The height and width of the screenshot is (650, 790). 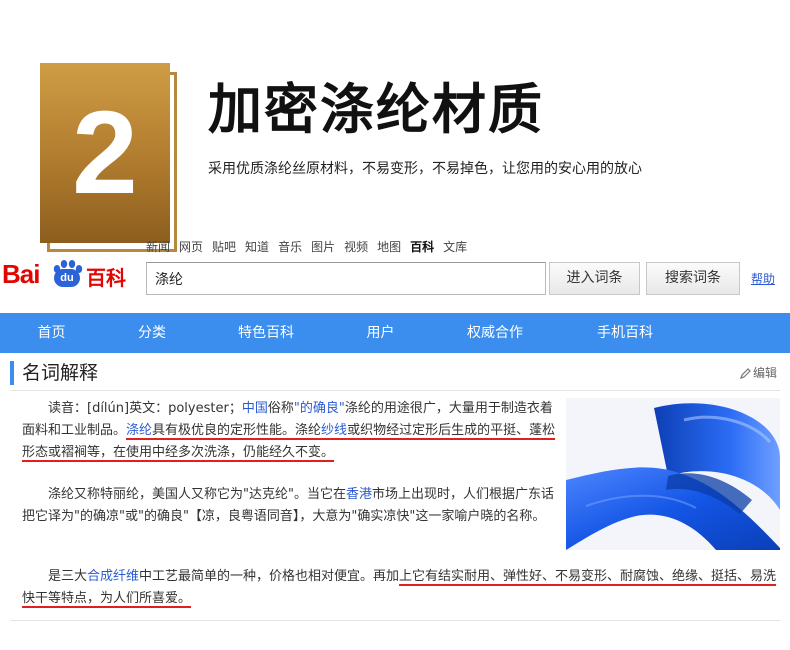 What do you see at coordinates (280, 408) in the screenshot?
I see `p1-text-2: 俗称` at bounding box center [280, 408].